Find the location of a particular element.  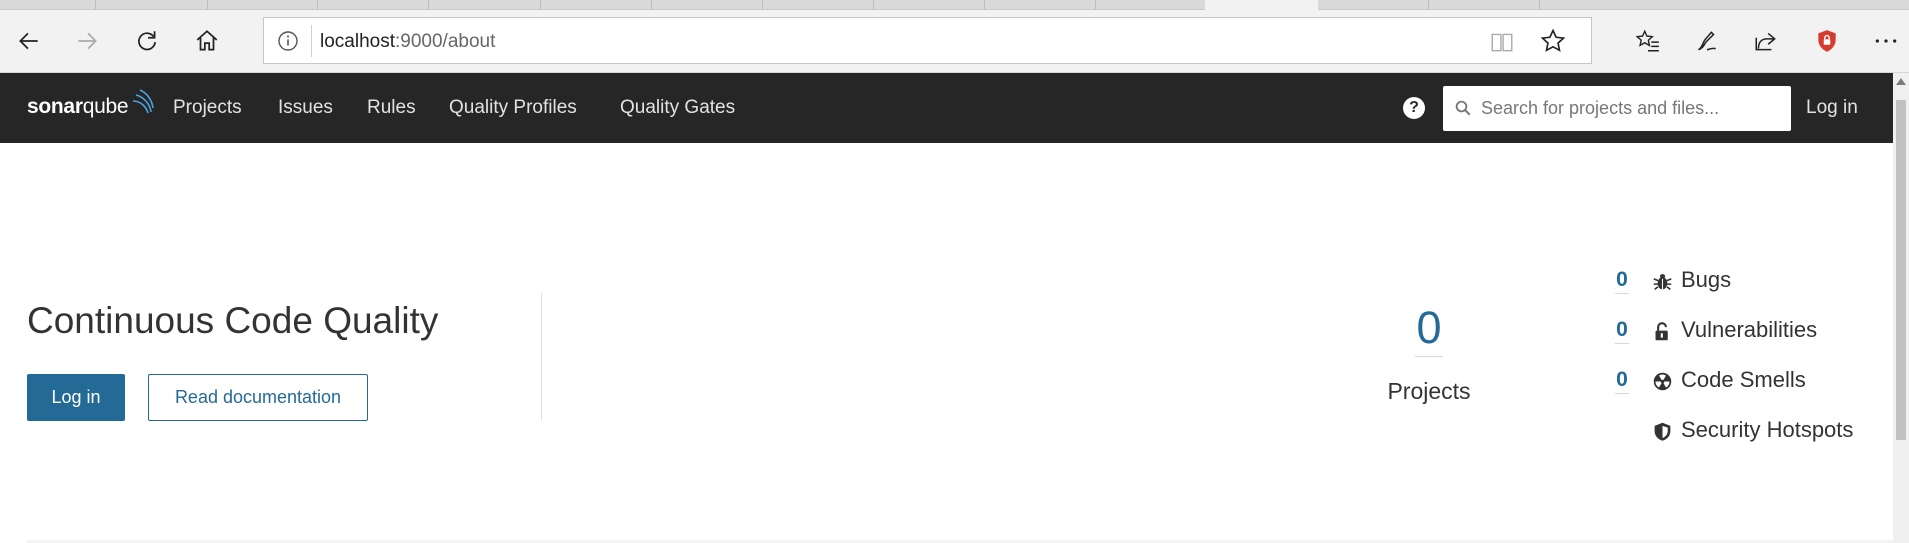

sonarqube-logo: sonarqube is located at coordinates (91, 107).